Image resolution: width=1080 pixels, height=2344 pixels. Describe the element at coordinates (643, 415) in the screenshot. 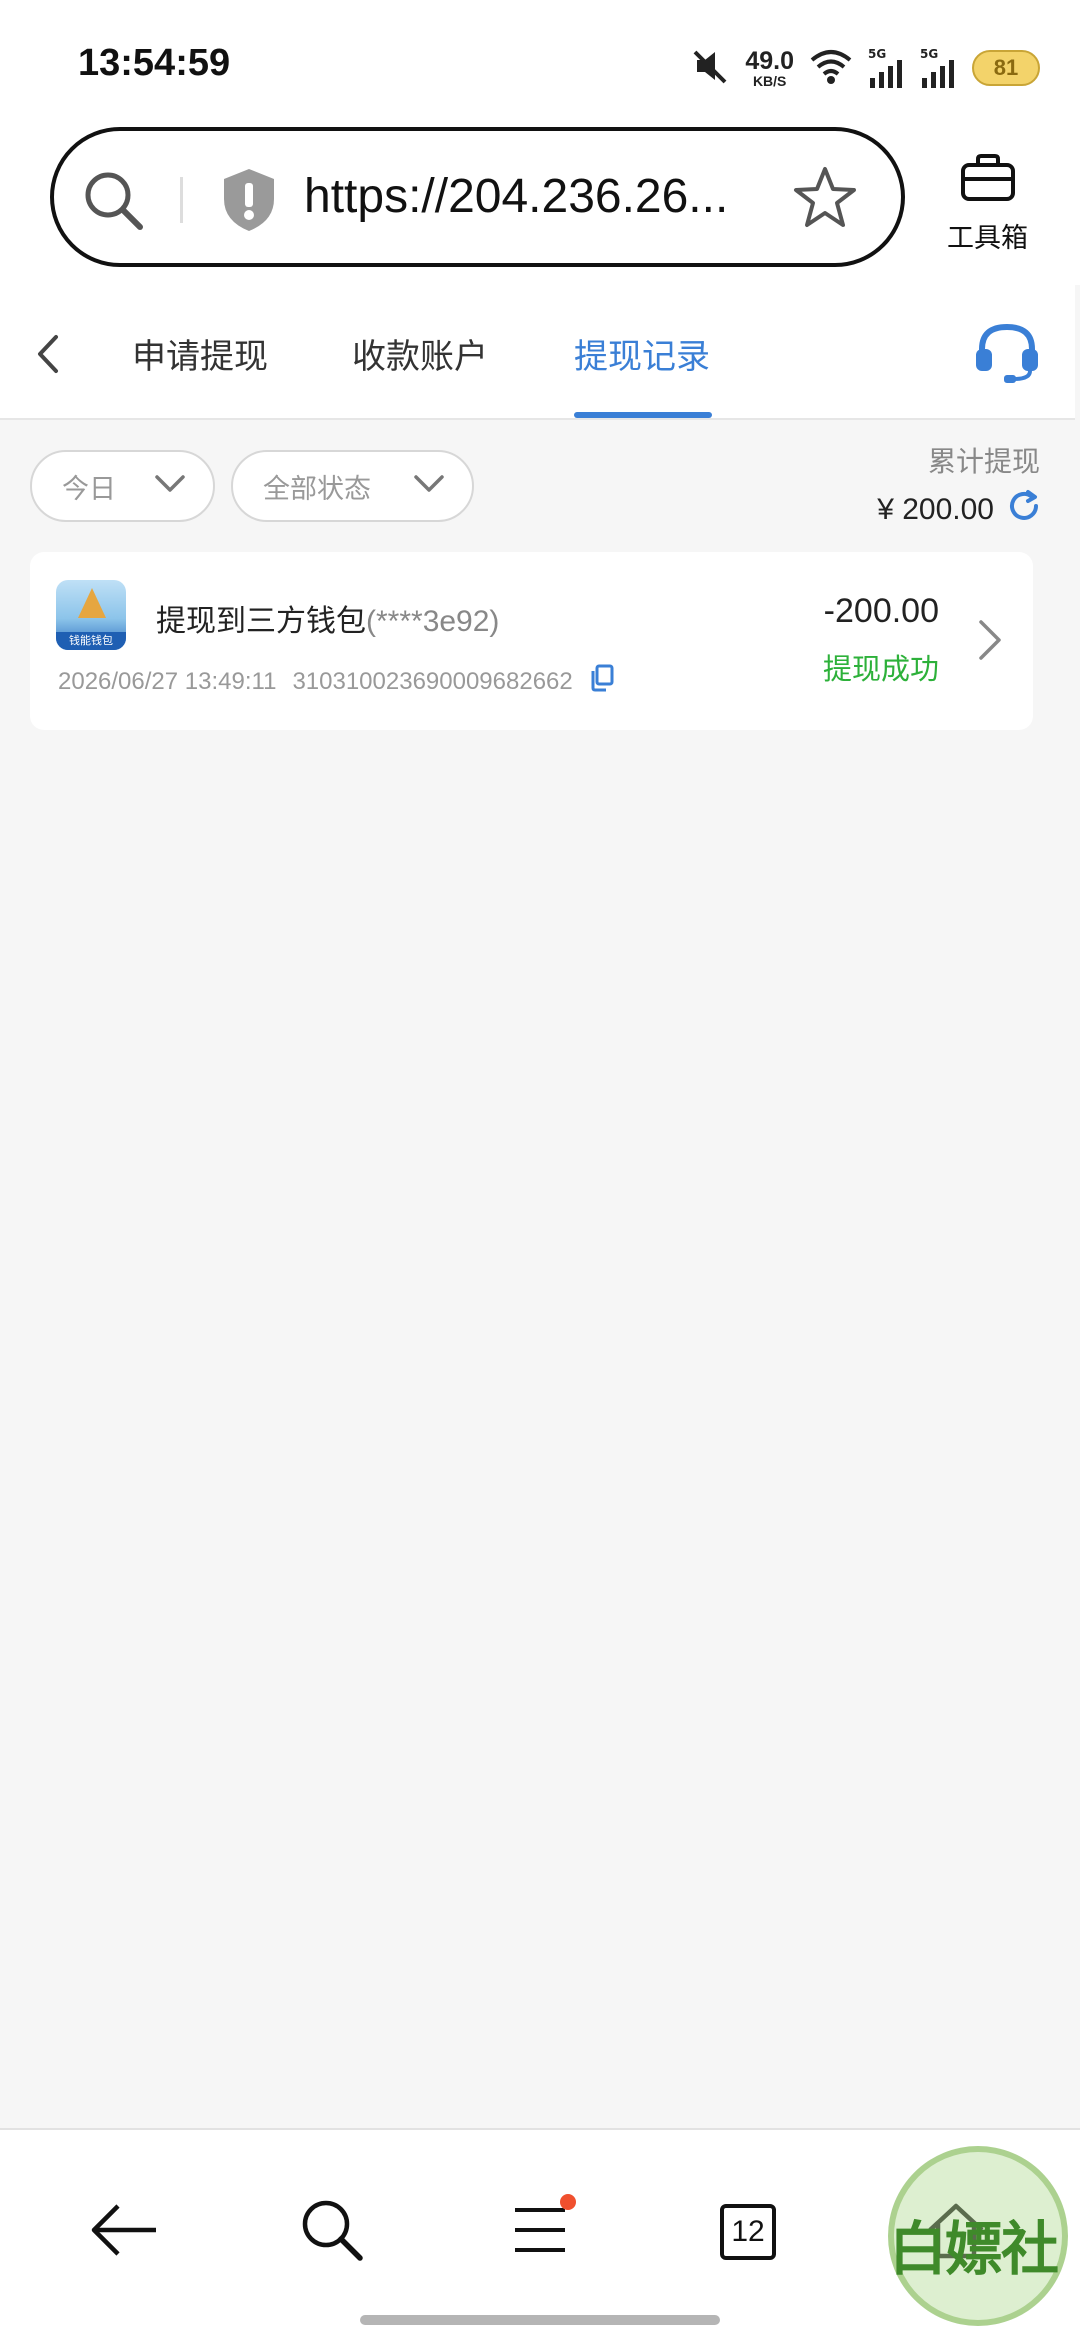

I see `active-tab-indicator` at that location.